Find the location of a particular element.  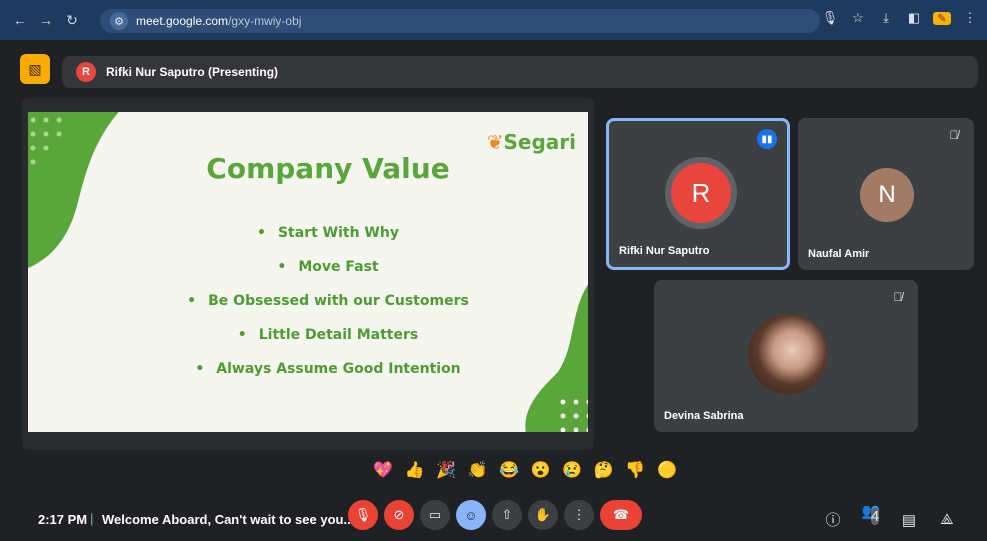

presenter-label: Rifki Nur Saputro (Presenting) is located at coordinates (192, 72).